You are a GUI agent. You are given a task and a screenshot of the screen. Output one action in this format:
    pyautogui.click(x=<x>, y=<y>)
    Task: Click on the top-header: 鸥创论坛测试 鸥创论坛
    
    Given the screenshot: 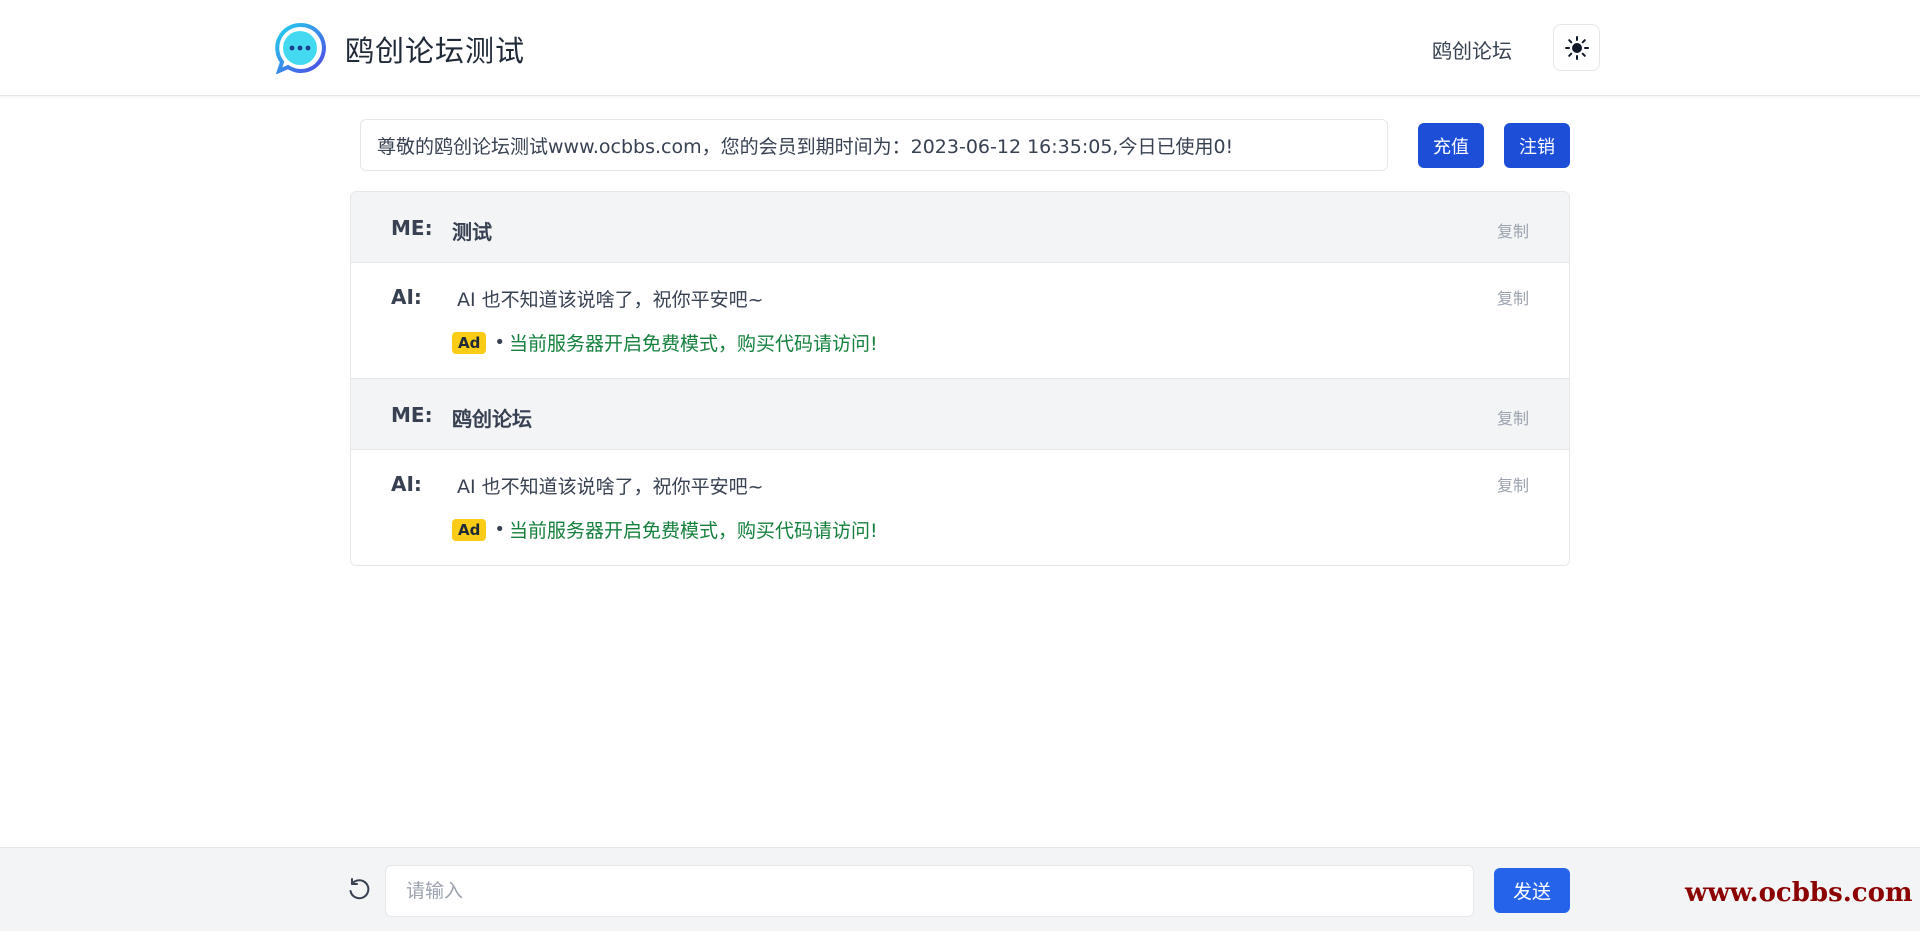 What is the action you would take?
    pyautogui.click(x=960, y=48)
    